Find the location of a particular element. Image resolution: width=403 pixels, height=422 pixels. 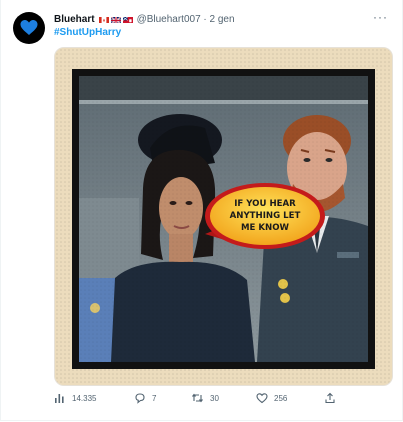

blue-heart-icon is located at coordinates (29, 27).